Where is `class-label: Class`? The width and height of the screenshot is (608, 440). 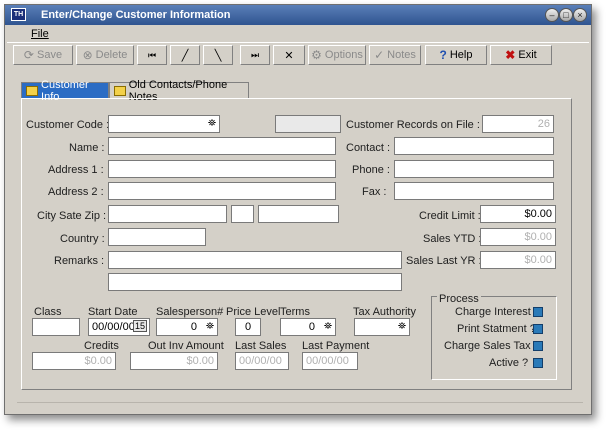
class-label: Class is located at coordinates (48, 312).